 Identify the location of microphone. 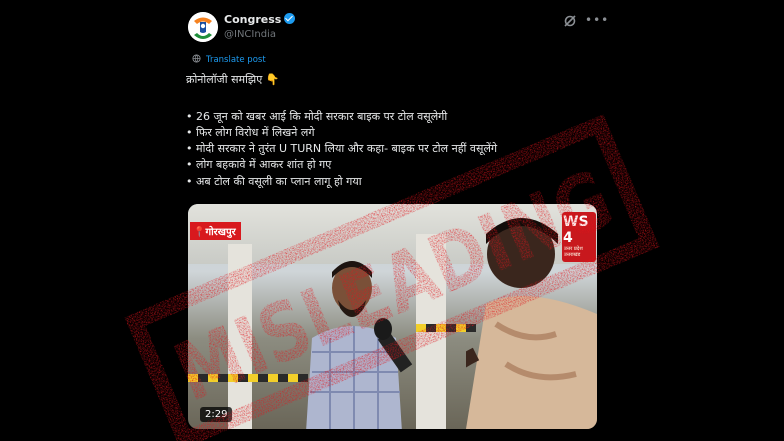
(383, 329).